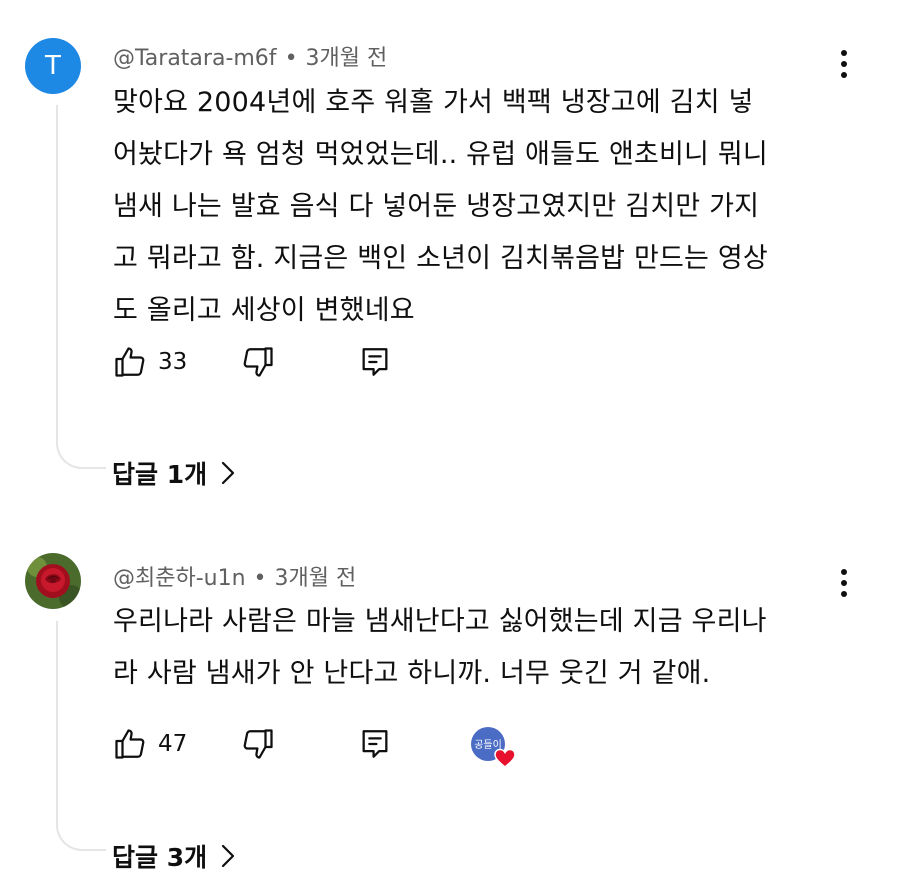  Describe the element at coordinates (228, 856) in the screenshot. I see `chevron-right-icon` at that location.